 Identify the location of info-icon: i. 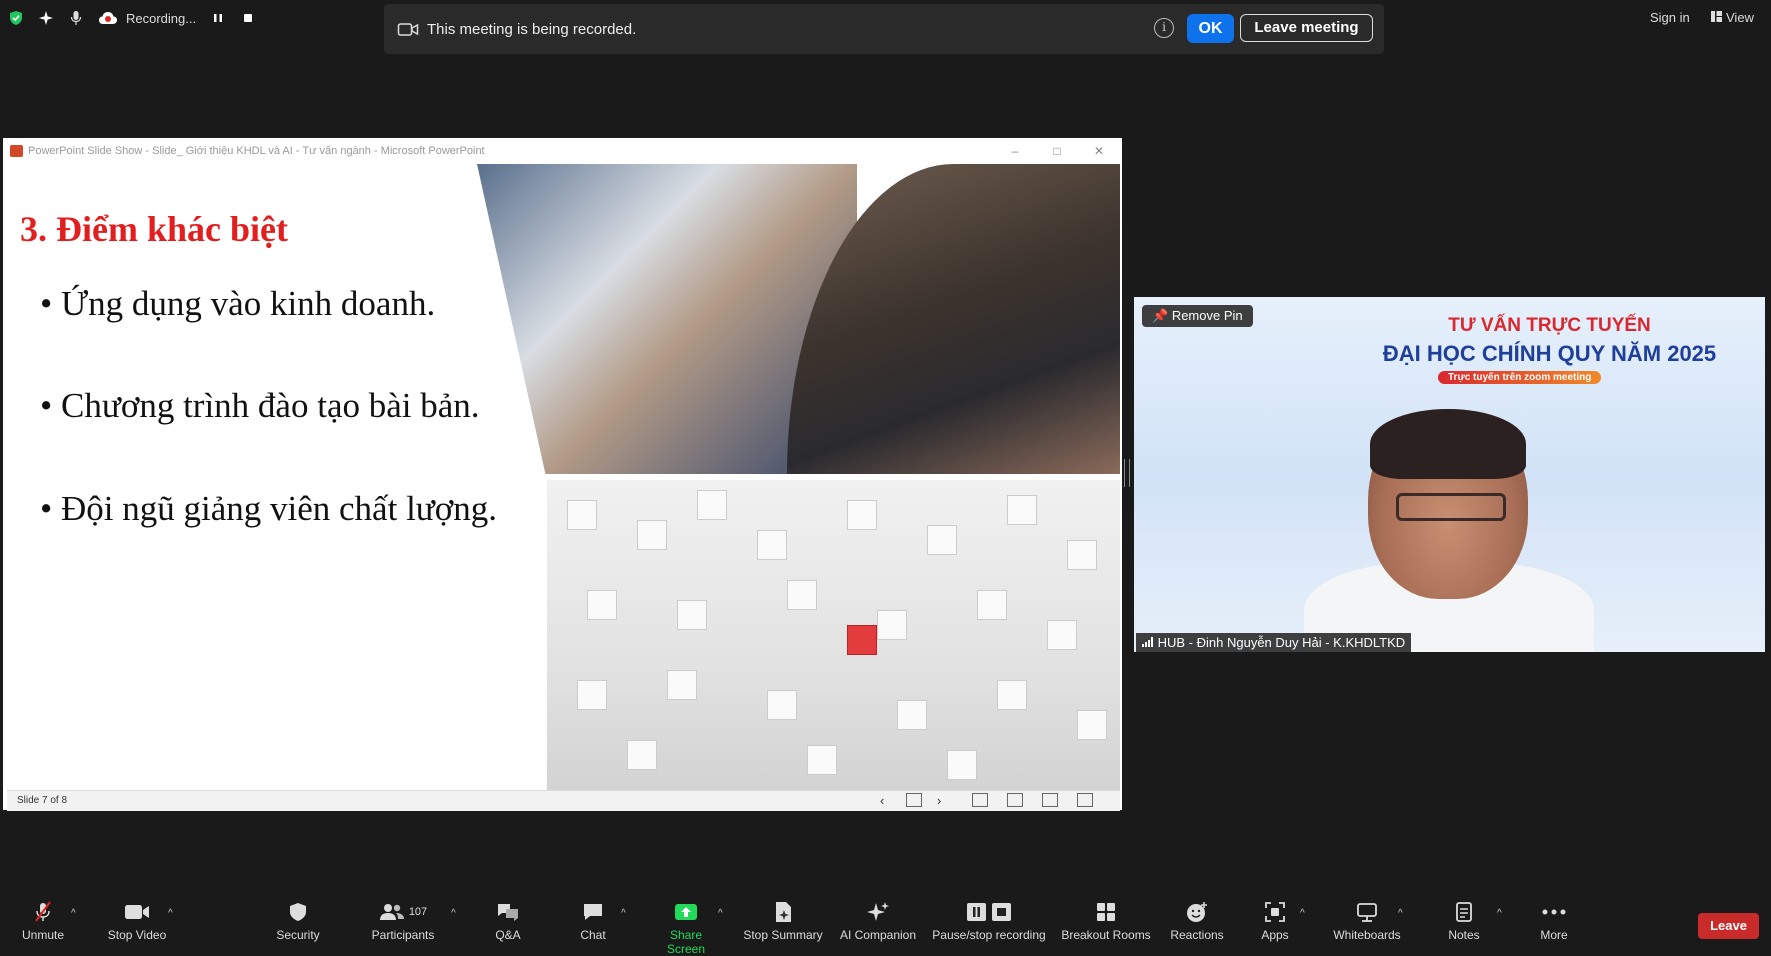
(1164, 28).